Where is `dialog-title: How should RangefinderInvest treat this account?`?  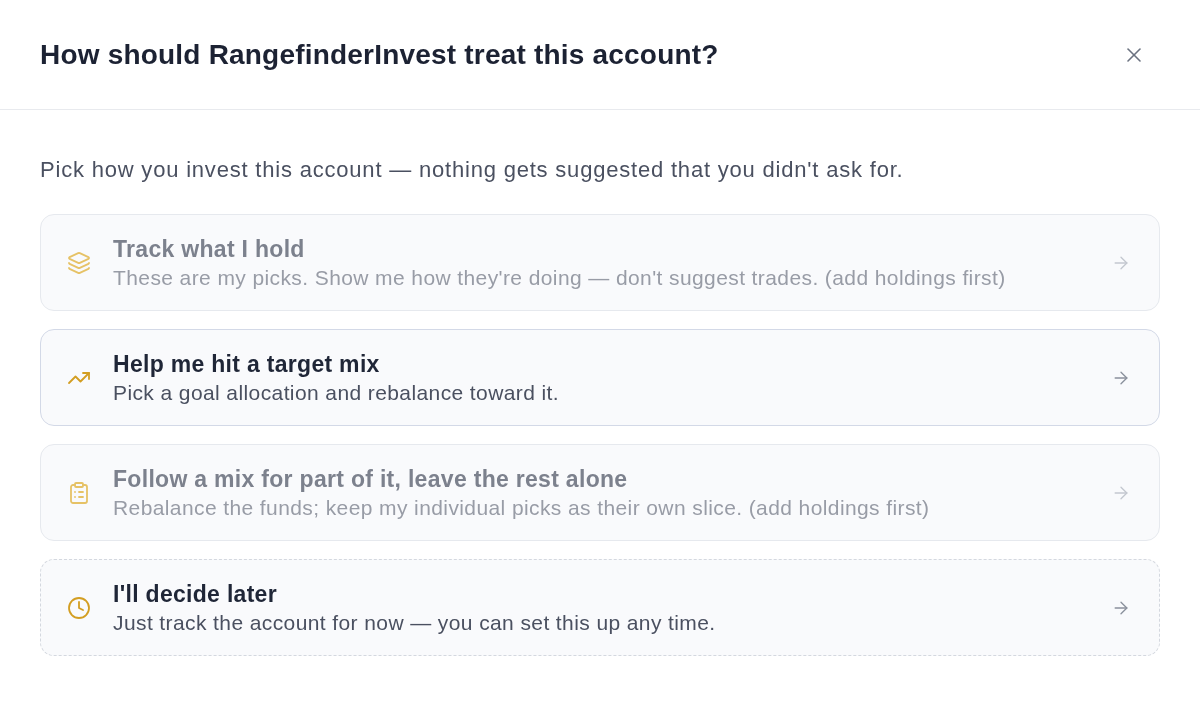
dialog-title: How should RangefinderInvest treat this account? is located at coordinates (379, 54).